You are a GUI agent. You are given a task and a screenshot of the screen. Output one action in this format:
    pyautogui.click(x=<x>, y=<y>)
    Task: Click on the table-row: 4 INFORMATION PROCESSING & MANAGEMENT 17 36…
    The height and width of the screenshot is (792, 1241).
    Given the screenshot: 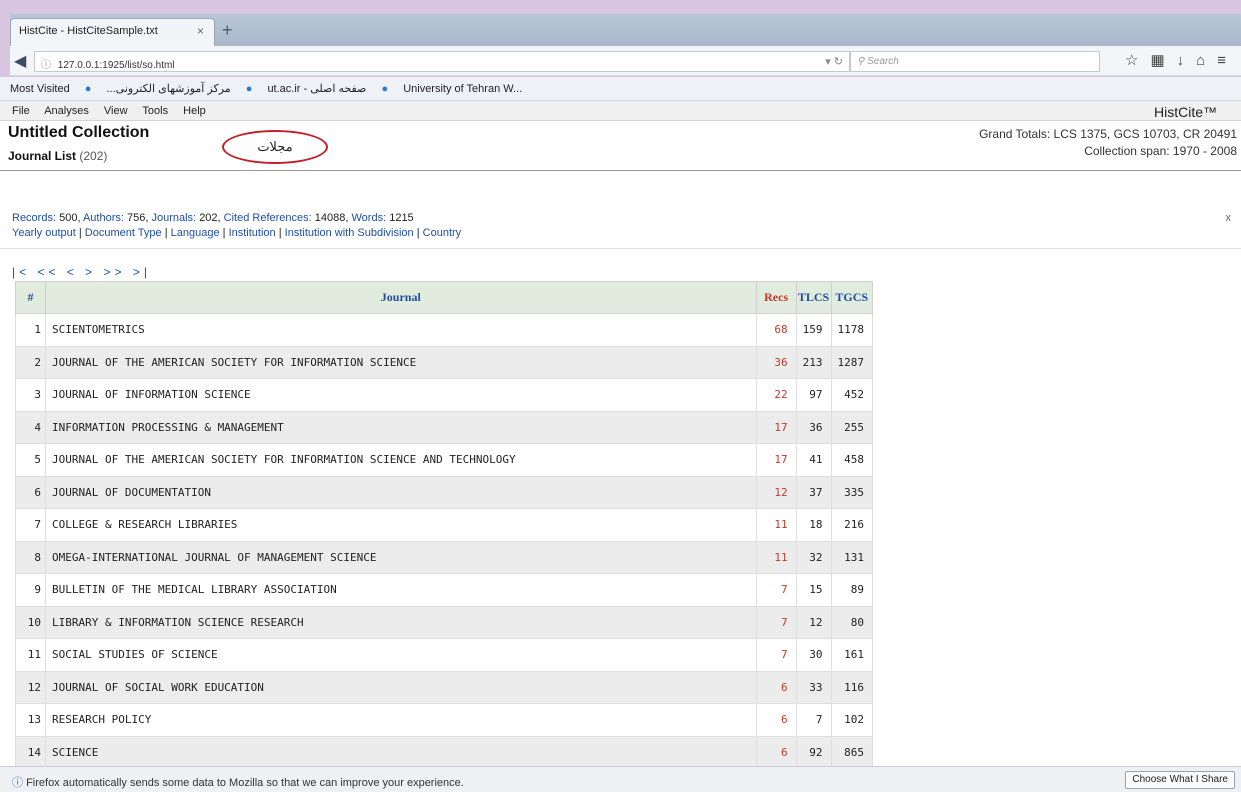 What is the action you would take?
    pyautogui.click(x=444, y=427)
    